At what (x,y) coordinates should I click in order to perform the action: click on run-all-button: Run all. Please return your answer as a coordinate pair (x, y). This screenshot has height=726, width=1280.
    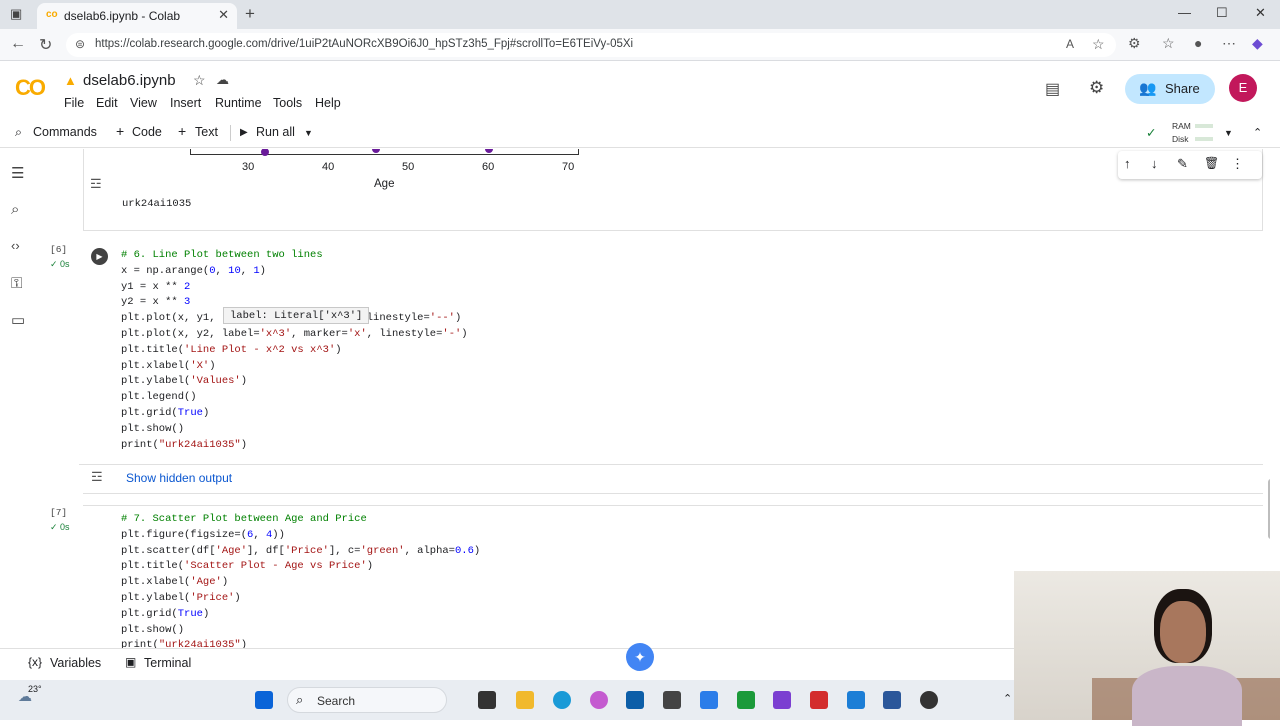
    Looking at the image, I should click on (275, 132).